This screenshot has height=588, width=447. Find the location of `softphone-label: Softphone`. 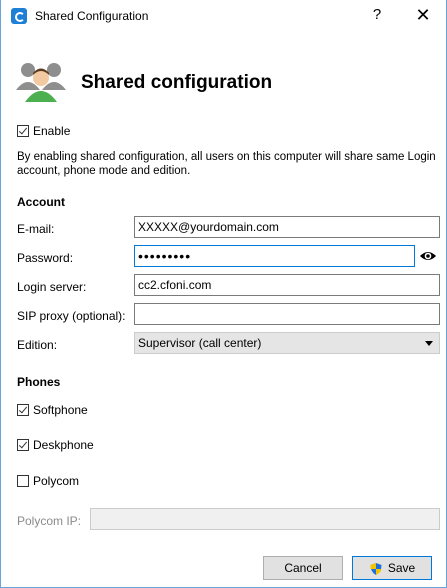

softphone-label: Softphone is located at coordinates (60, 410).